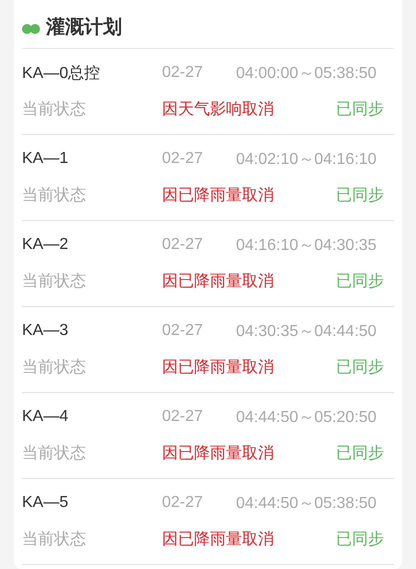 The height and width of the screenshot is (569, 416). What do you see at coordinates (46, 159) in the screenshot?
I see `plan-name: KA—1` at bounding box center [46, 159].